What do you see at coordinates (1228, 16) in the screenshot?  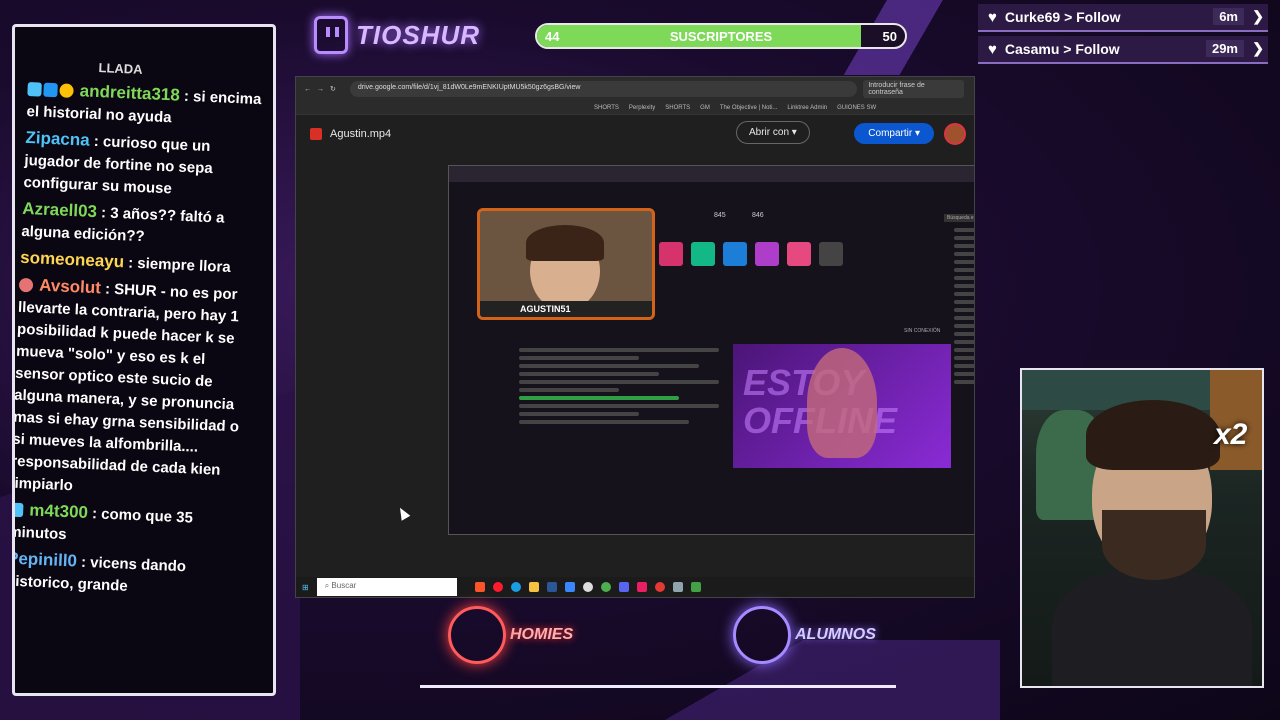 I see `follow-time: 6m` at bounding box center [1228, 16].